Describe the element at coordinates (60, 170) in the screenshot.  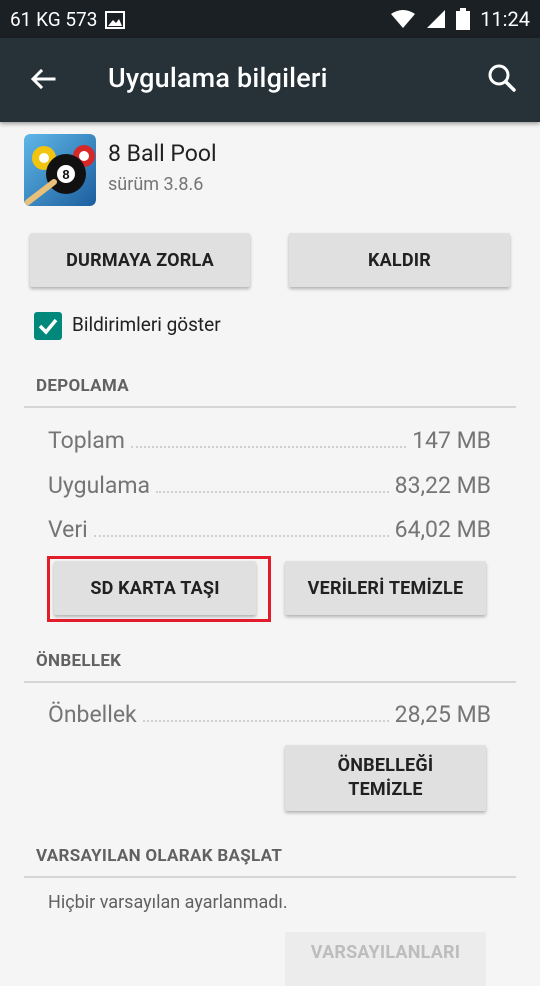
I see `app-icon: 8` at that location.